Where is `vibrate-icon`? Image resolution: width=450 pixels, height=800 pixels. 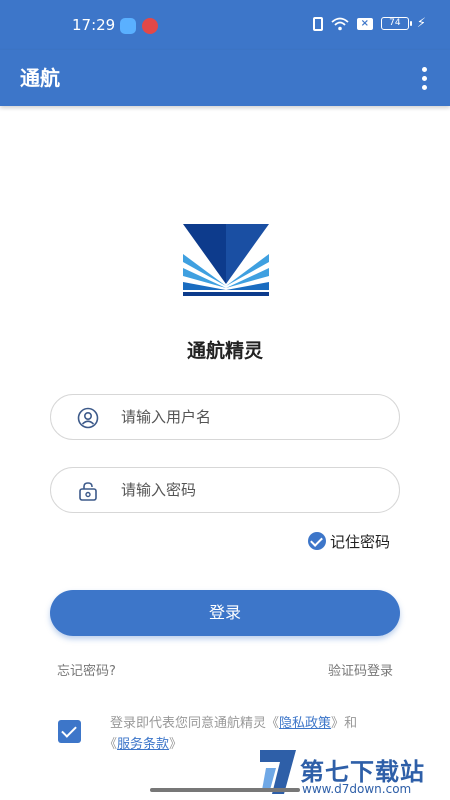 vibrate-icon is located at coordinates (317, 23).